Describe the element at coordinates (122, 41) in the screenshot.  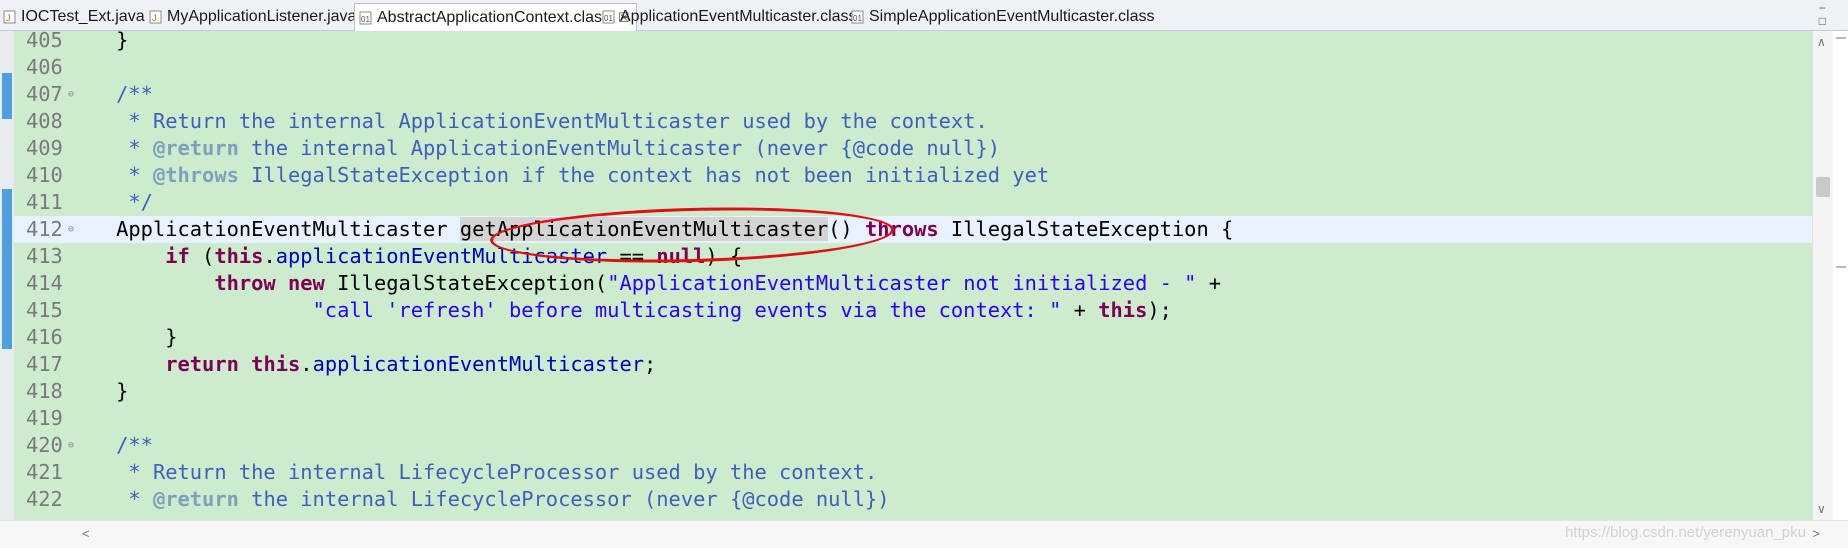
I see `code-token: }` at that location.